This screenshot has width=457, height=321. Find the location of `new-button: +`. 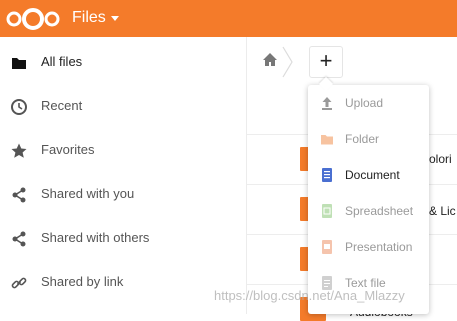

new-button: + is located at coordinates (326, 62).